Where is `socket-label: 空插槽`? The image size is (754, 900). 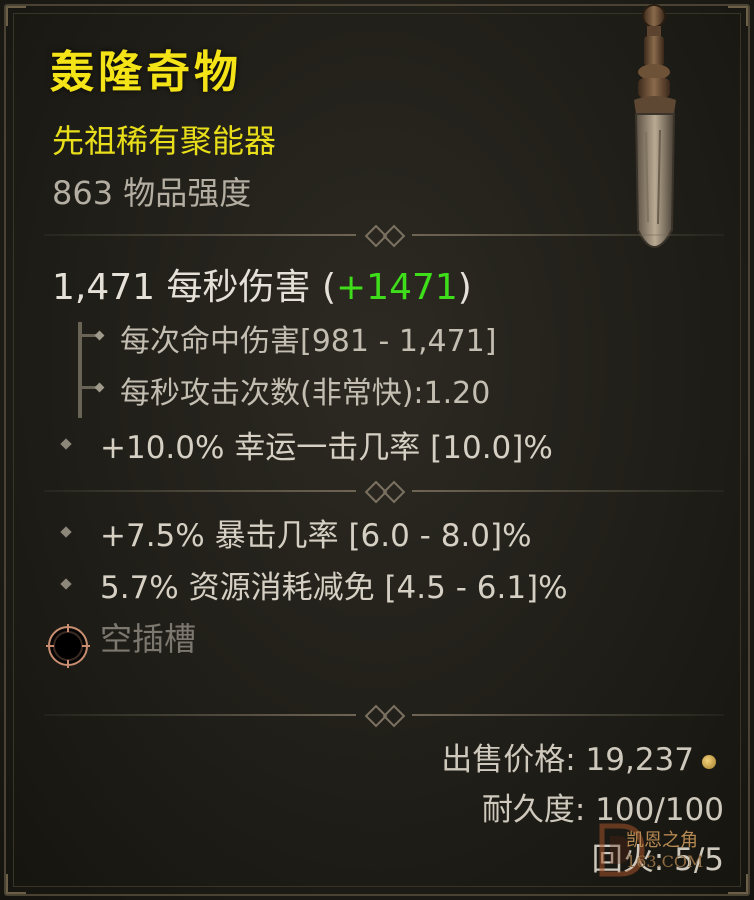 socket-label: 空插槽 is located at coordinates (148, 639).